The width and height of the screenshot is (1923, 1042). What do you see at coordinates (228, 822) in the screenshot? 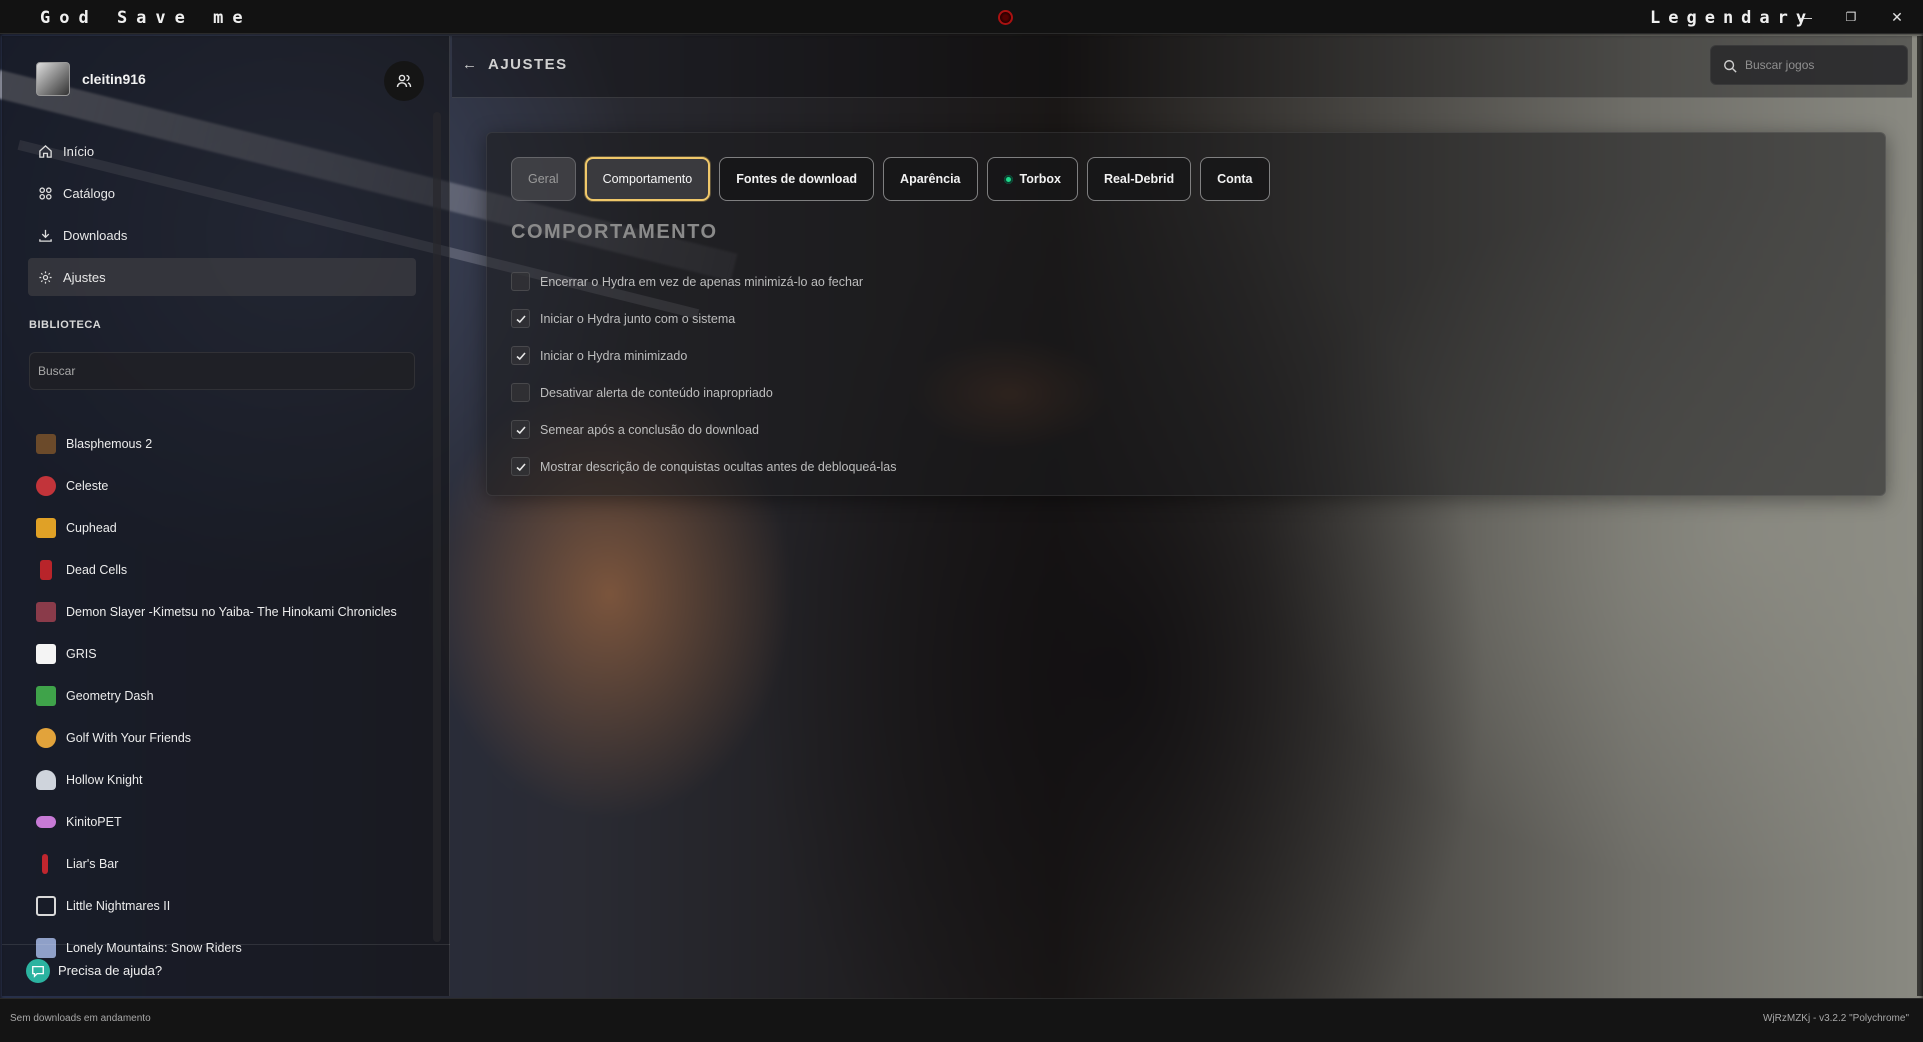
I see `game-item-kinitopet: KinitoPET` at bounding box center [228, 822].